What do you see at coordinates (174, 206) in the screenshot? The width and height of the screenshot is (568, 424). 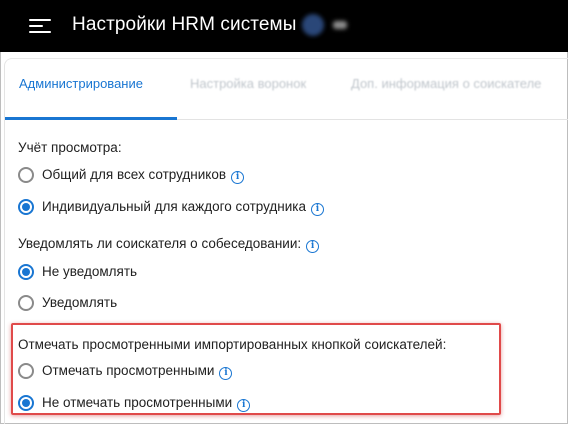 I see `radio-label: Индивидуальный для каждого сотрудника` at bounding box center [174, 206].